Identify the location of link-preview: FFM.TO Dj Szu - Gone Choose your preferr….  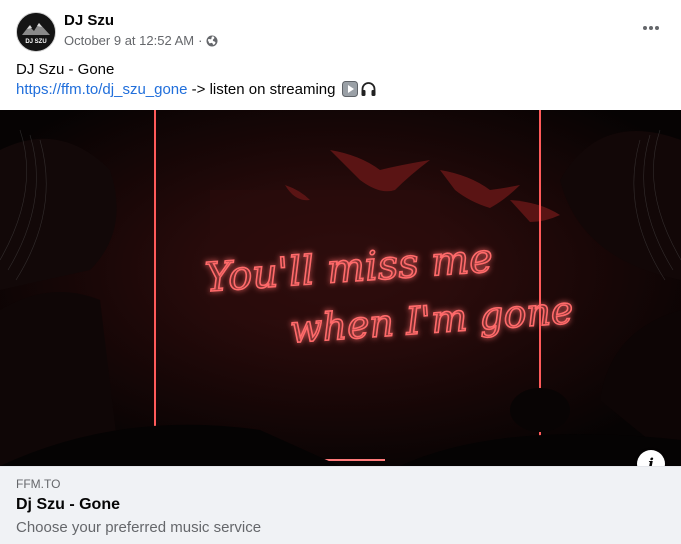
(340, 505).